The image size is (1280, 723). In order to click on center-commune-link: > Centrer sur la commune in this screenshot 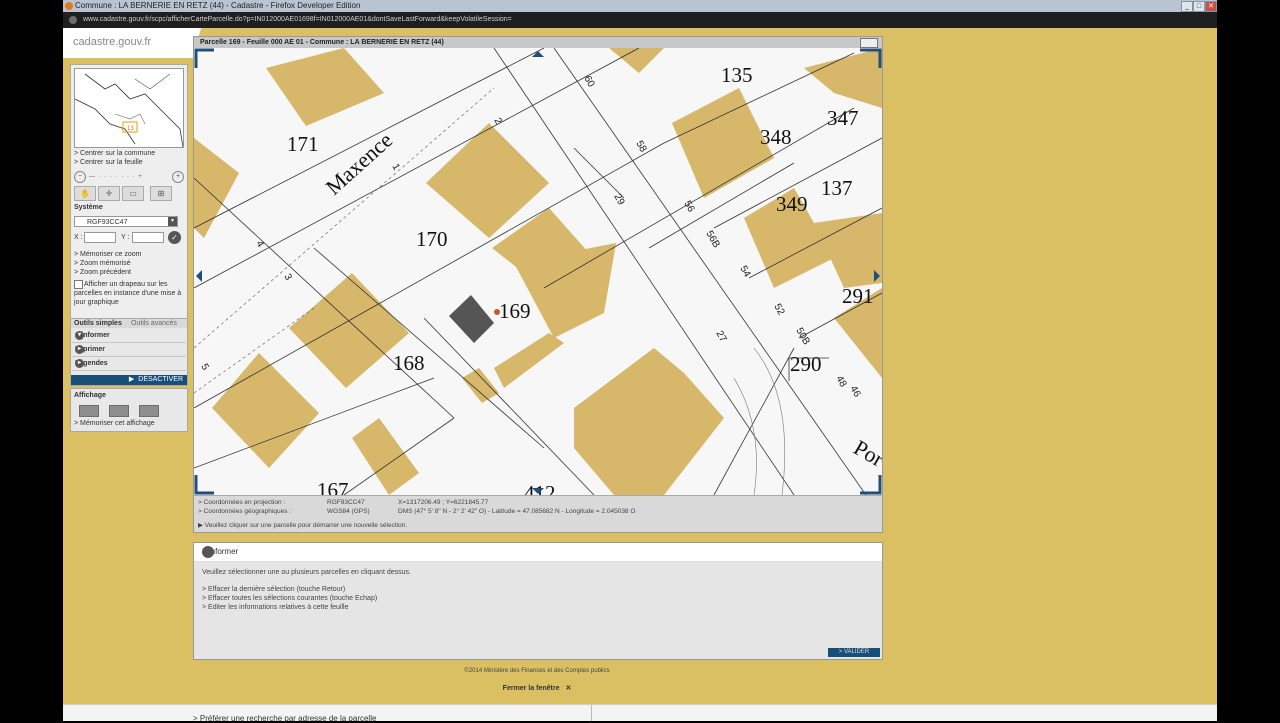, I will do `click(114, 153)`.